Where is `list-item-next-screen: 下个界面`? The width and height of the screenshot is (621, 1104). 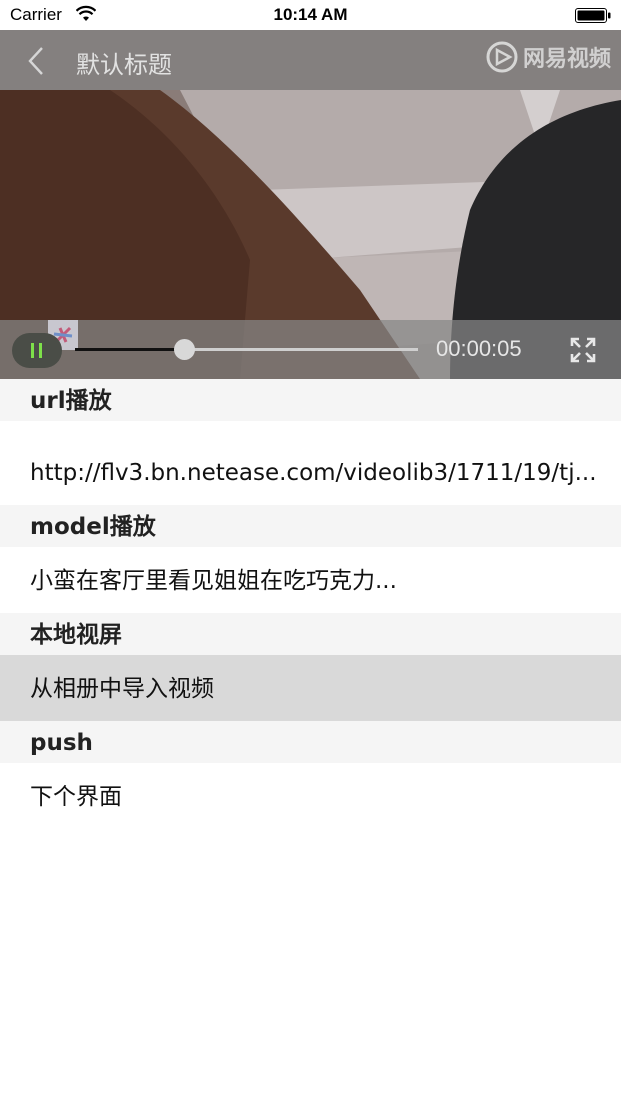 list-item-next-screen: 下个界面 is located at coordinates (310, 796).